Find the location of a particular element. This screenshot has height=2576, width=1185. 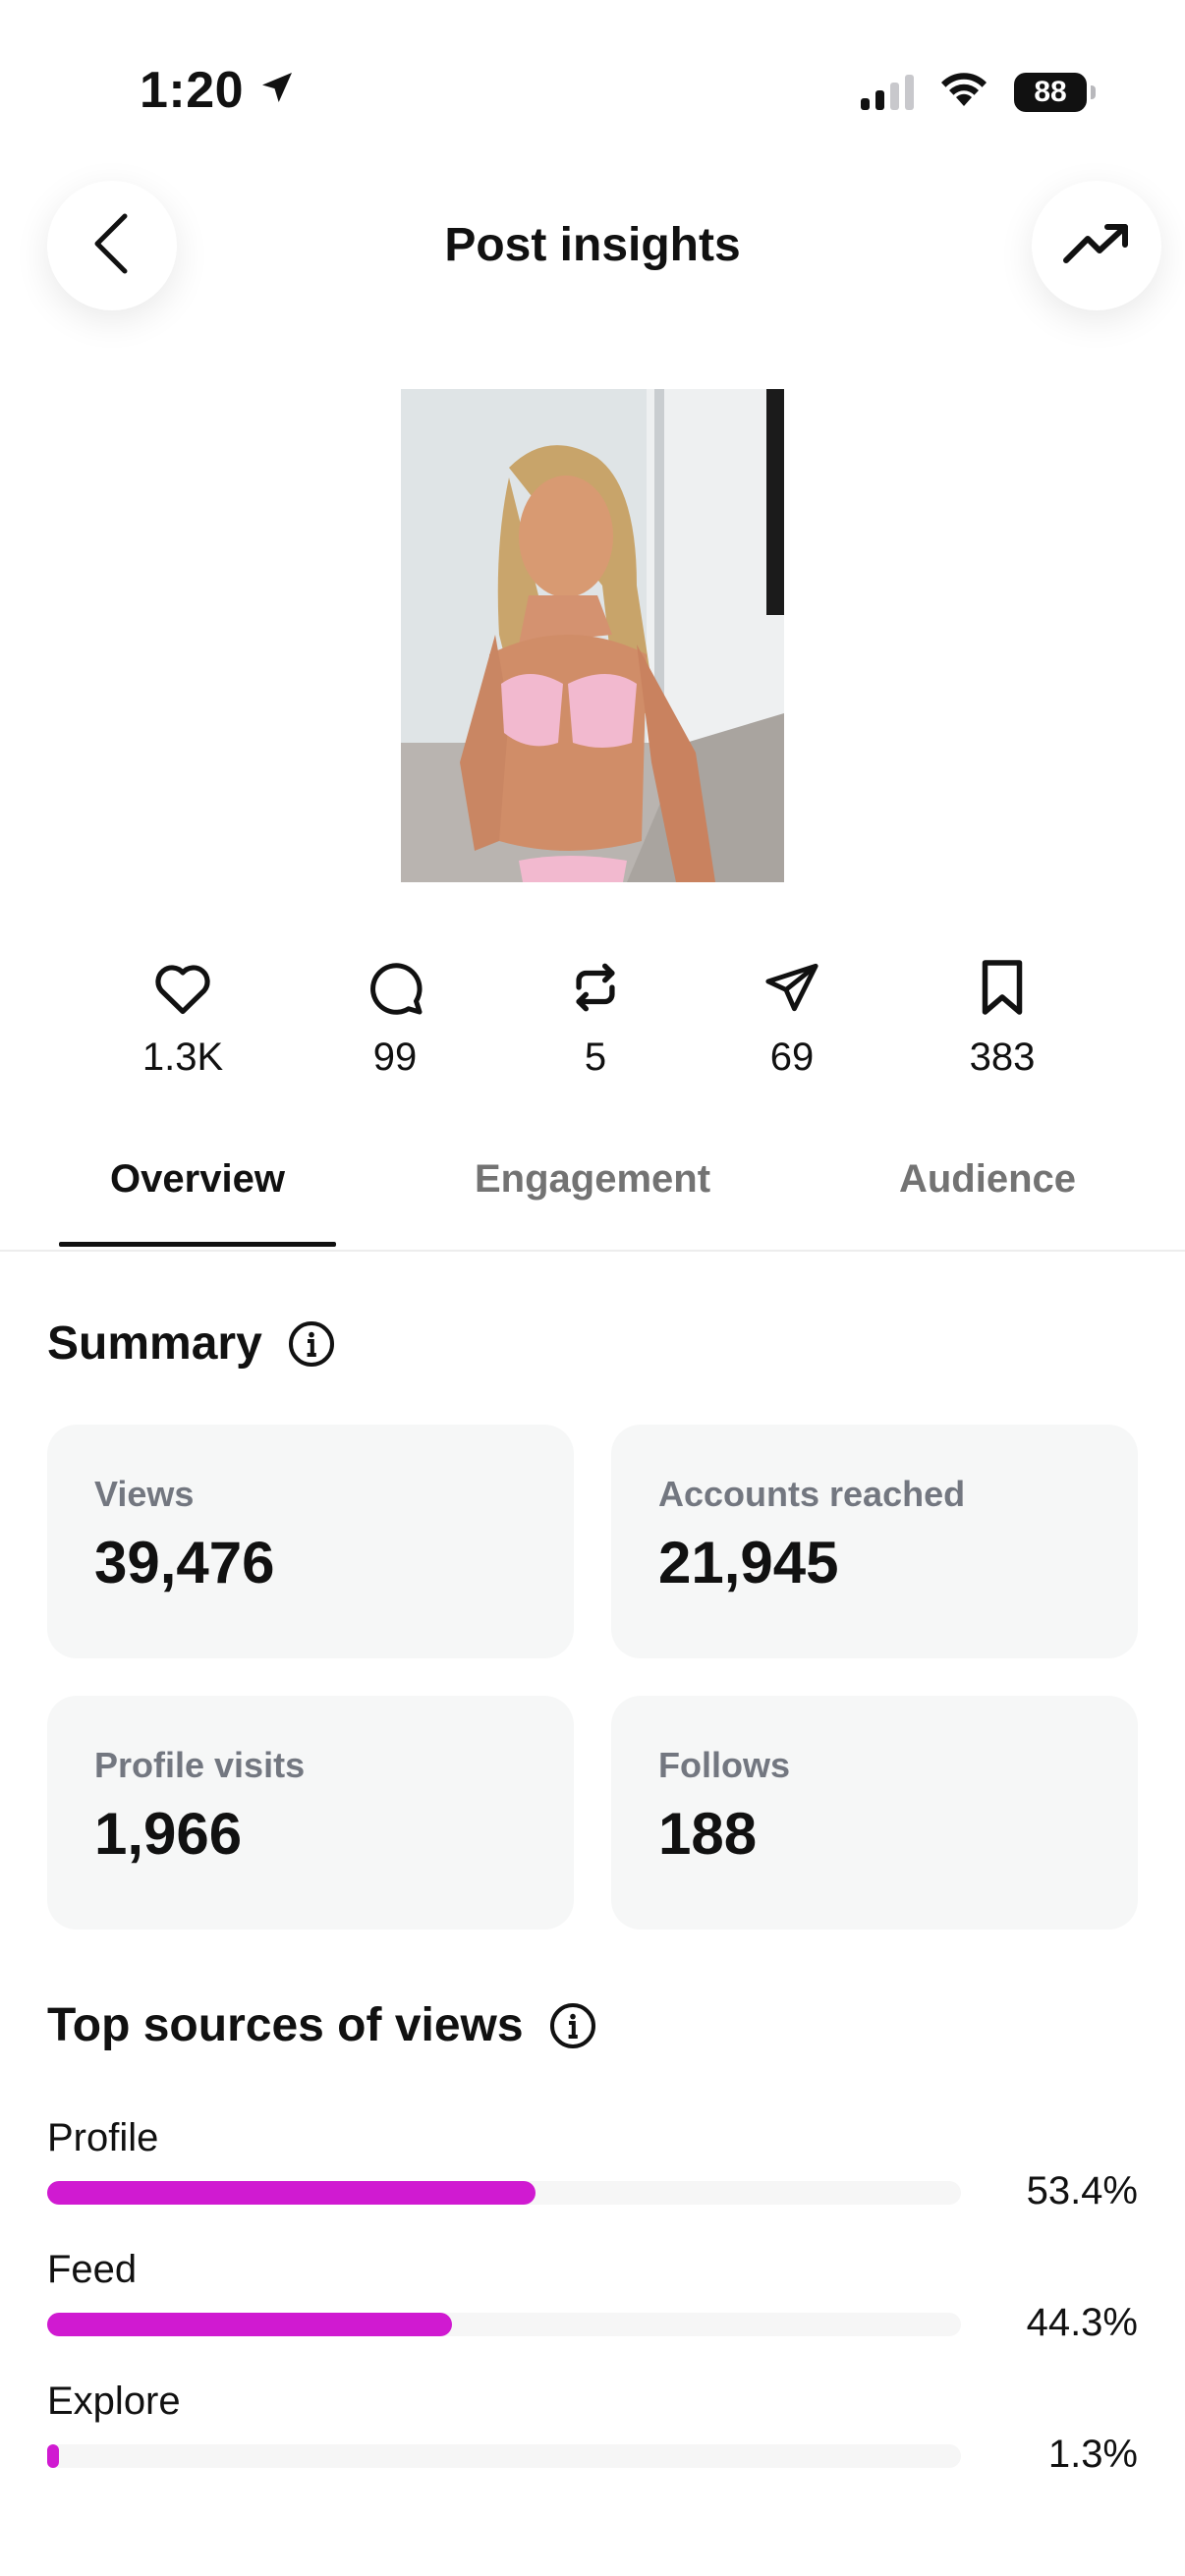

trending-up-icon is located at coordinates (1096, 246).